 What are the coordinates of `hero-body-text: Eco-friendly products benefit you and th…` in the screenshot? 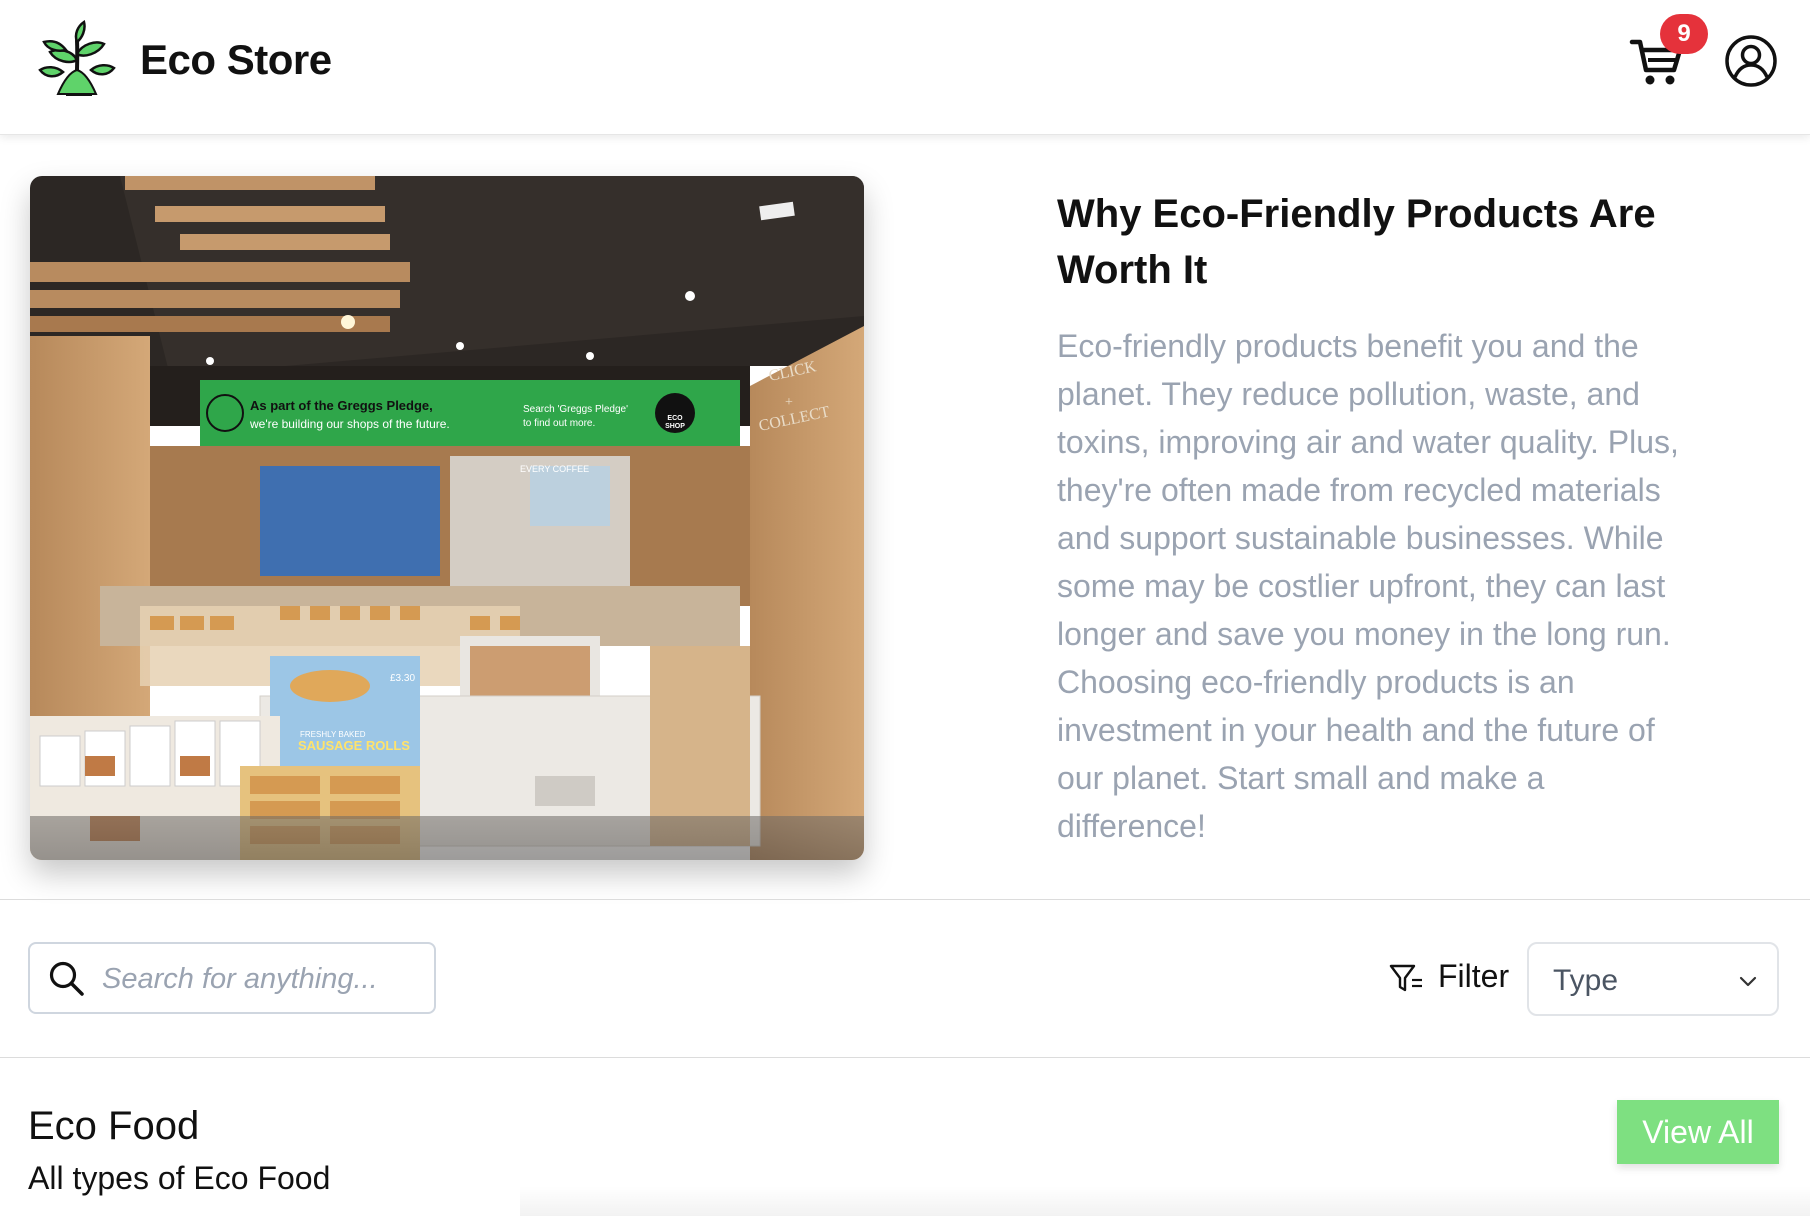 It's located at (1368, 586).